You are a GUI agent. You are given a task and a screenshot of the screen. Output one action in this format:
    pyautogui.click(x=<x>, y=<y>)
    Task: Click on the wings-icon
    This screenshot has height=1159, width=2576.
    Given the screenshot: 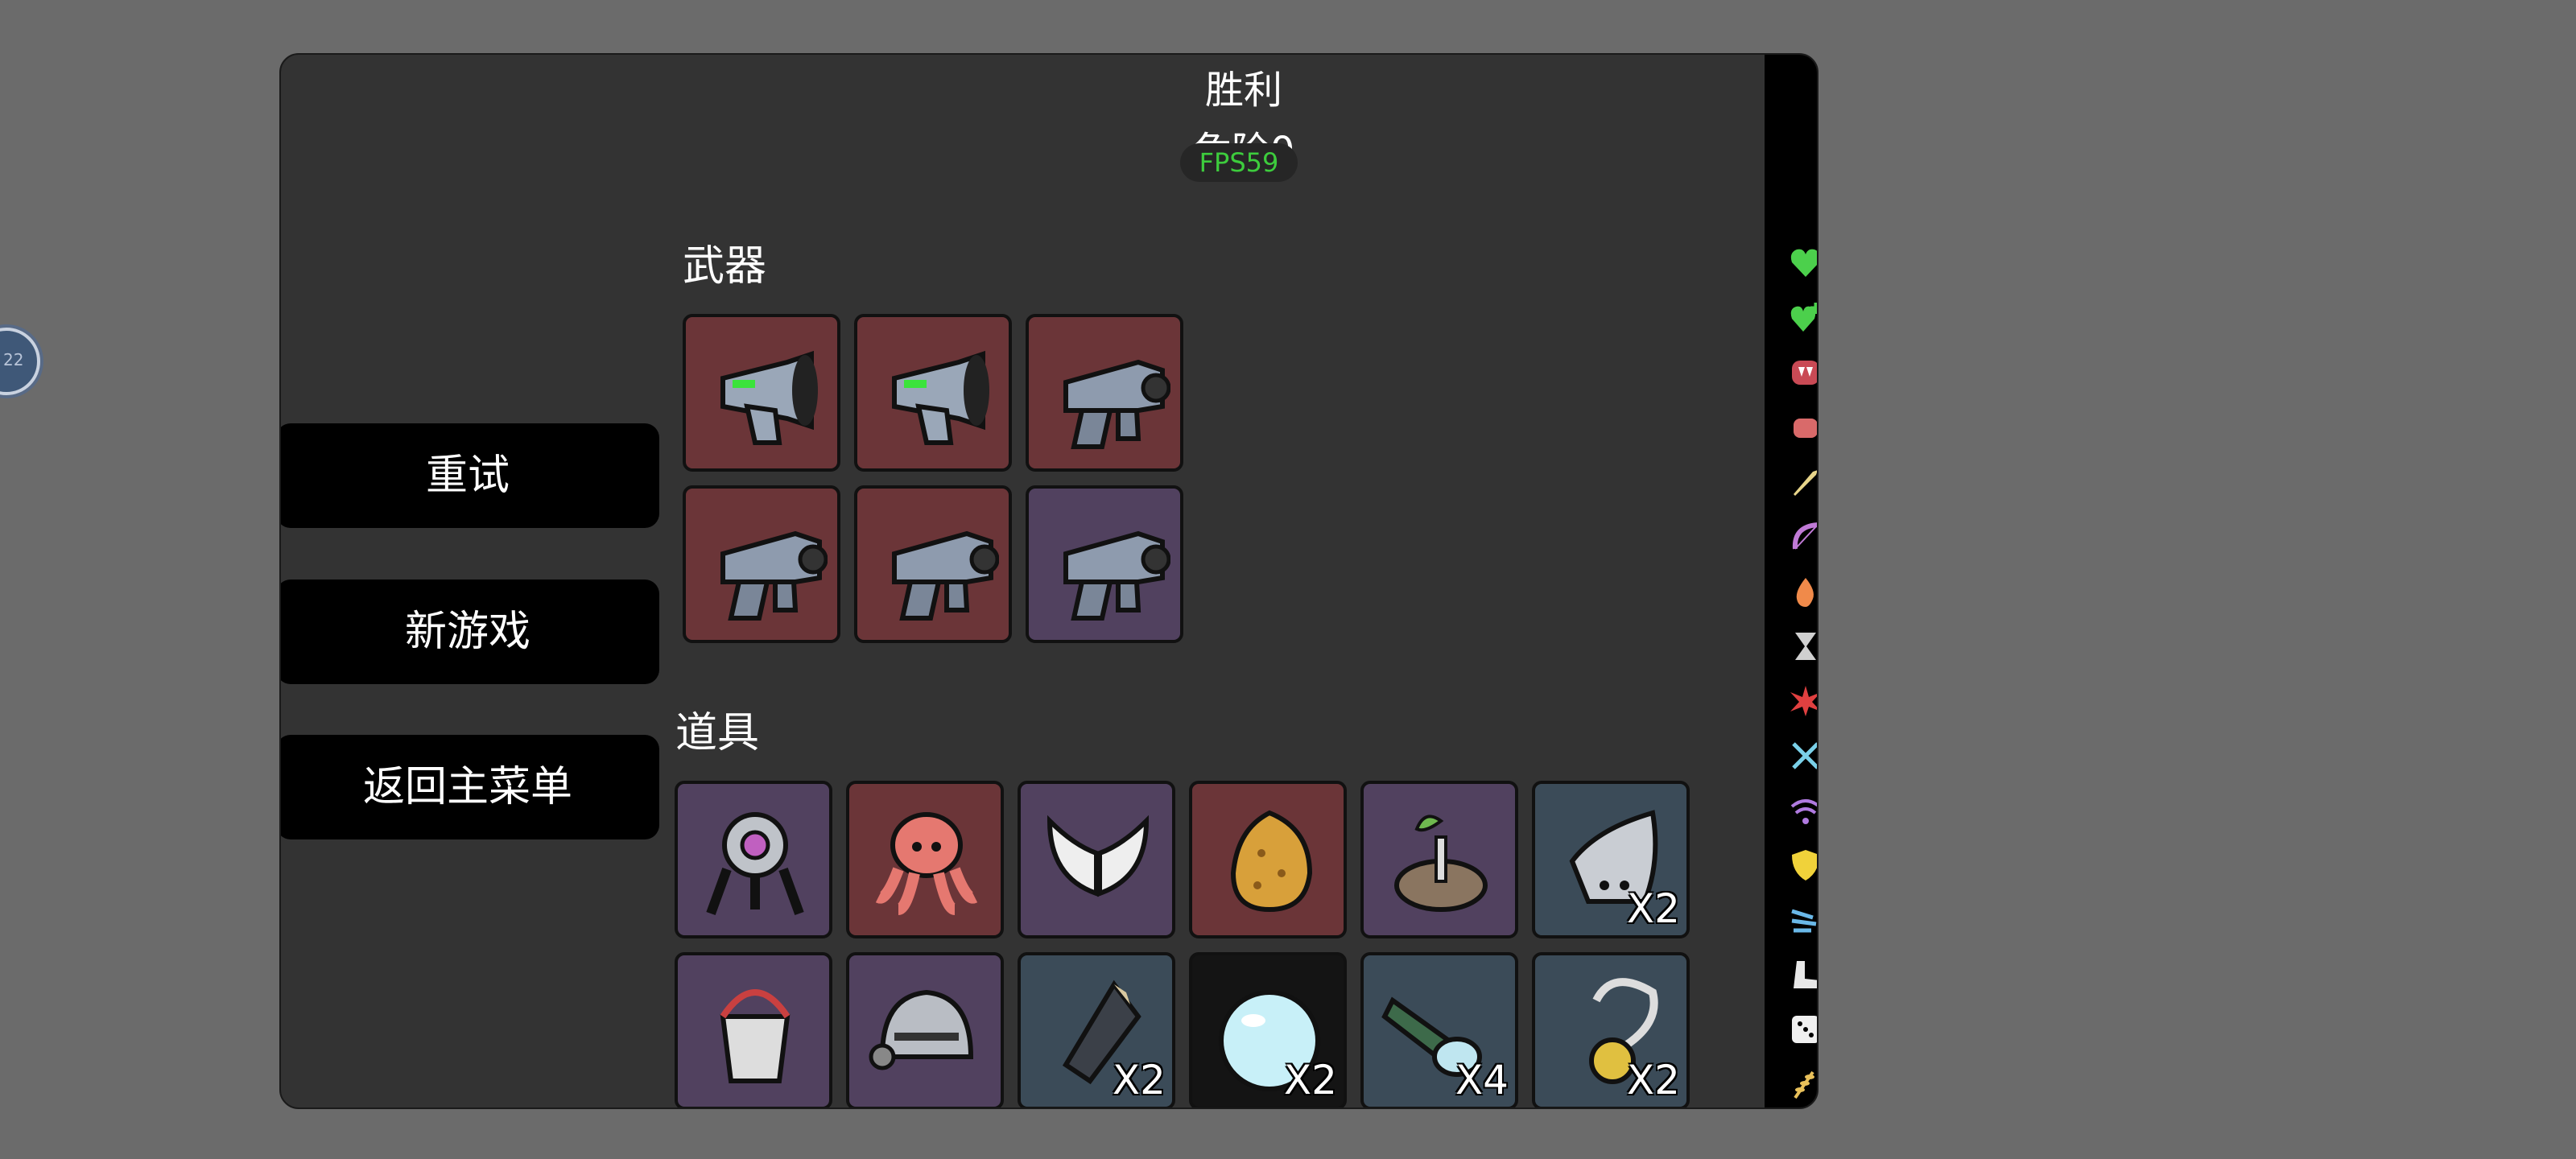 What is the action you would take?
    pyautogui.click(x=1098, y=861)
    